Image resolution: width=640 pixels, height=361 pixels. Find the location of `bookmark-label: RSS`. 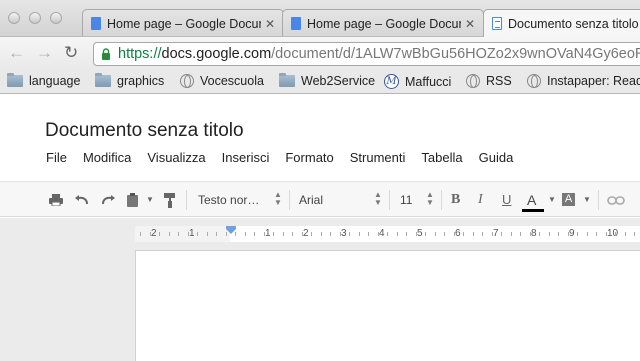

bookmark-label: RSS is located at coordinates (499, 81).